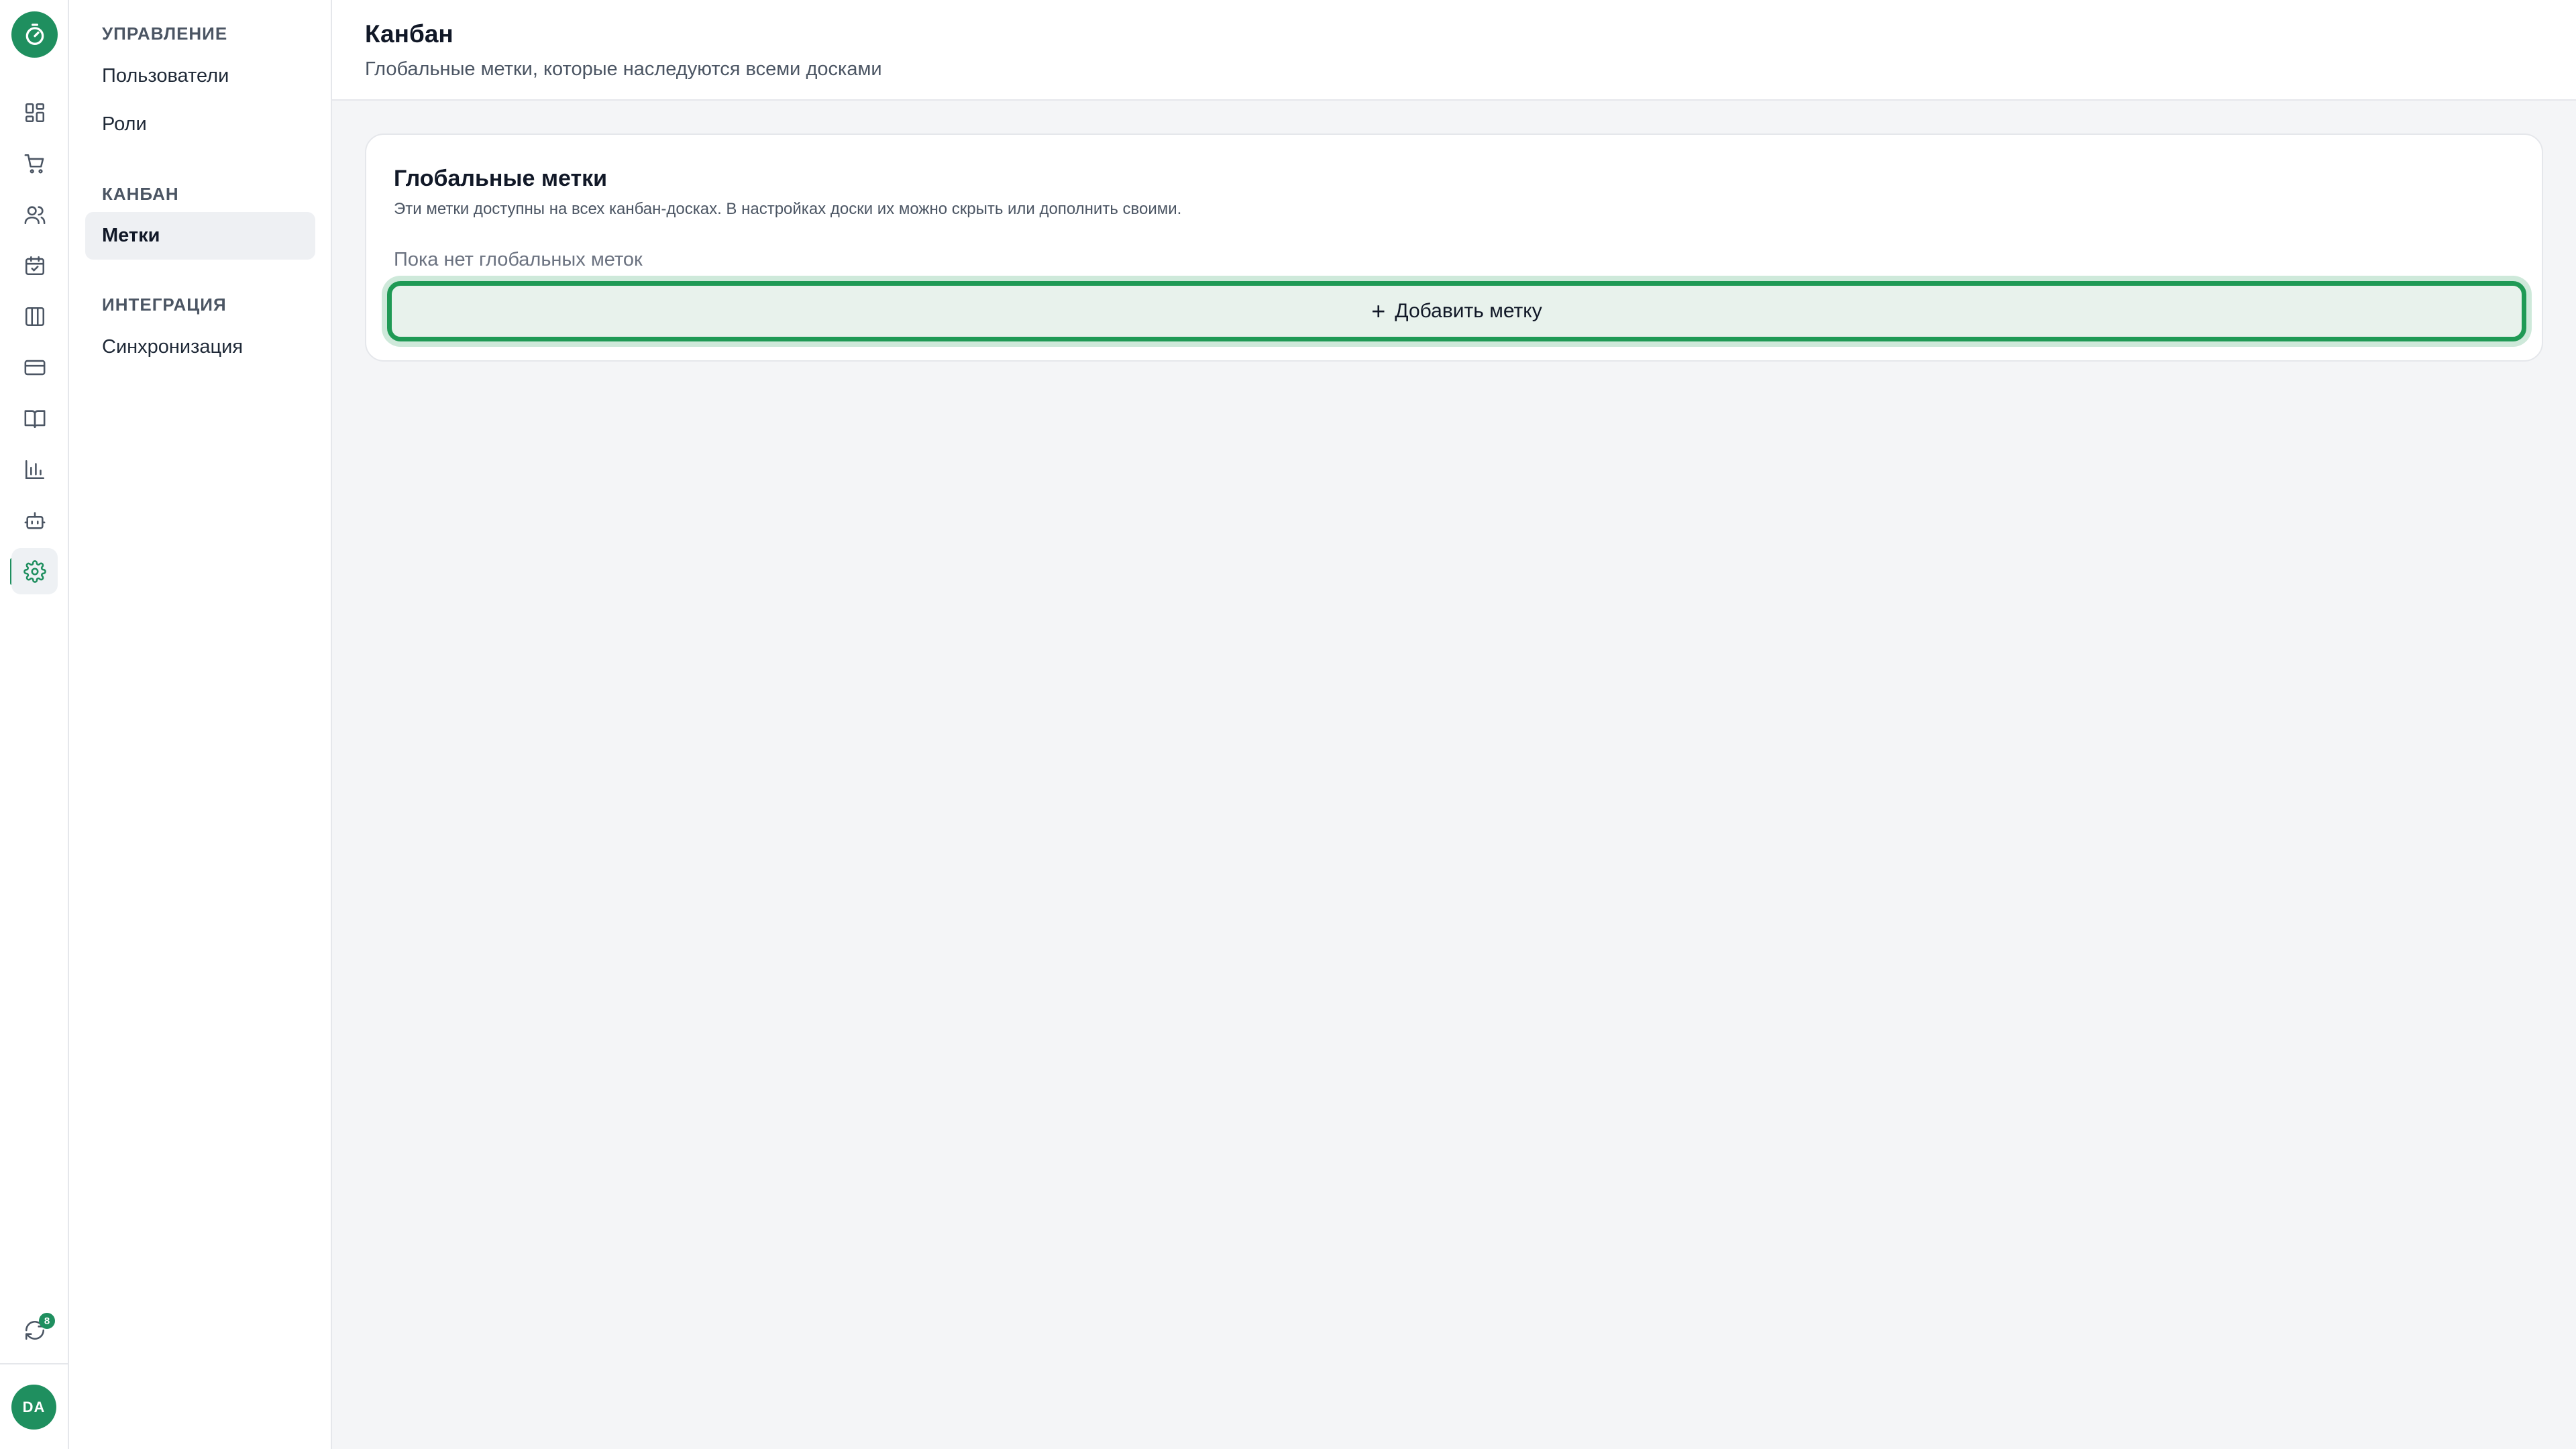  I want to click on sidebar-item-sync: Синхронизация, so click(200, 347).